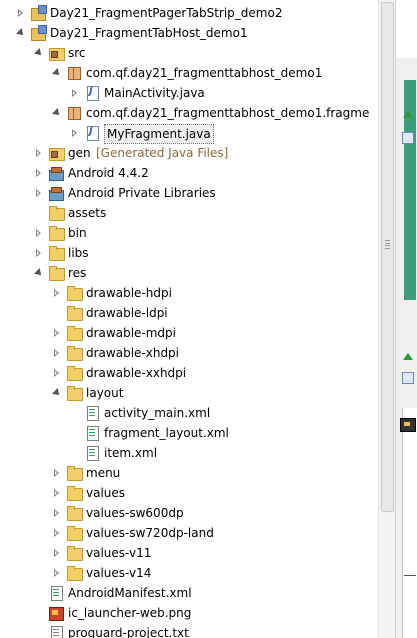 Image resolution: width=417 pixels, height=638 pixels. Describe the element at coordinates (119, 553) in the screenshot. I see `tree-item-label: values-v11` at that location.